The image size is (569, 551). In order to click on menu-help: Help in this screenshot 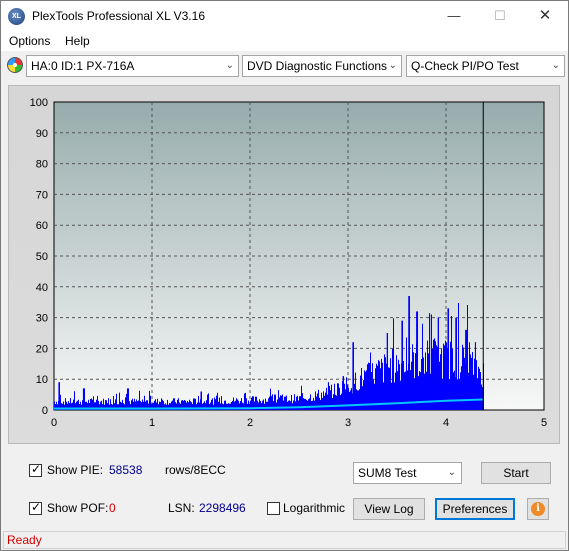, I will do `click(77, 41)`.